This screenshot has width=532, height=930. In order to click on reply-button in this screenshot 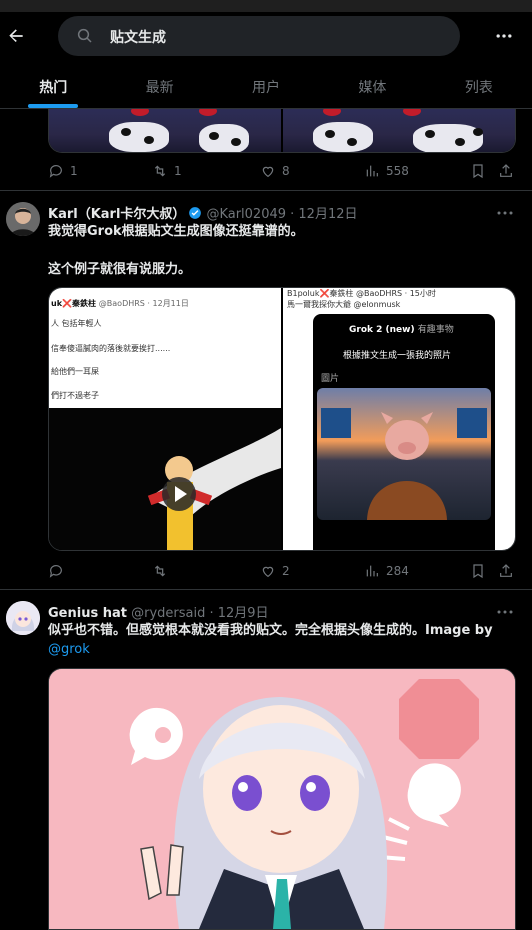, I will do `click(59, 571)`.